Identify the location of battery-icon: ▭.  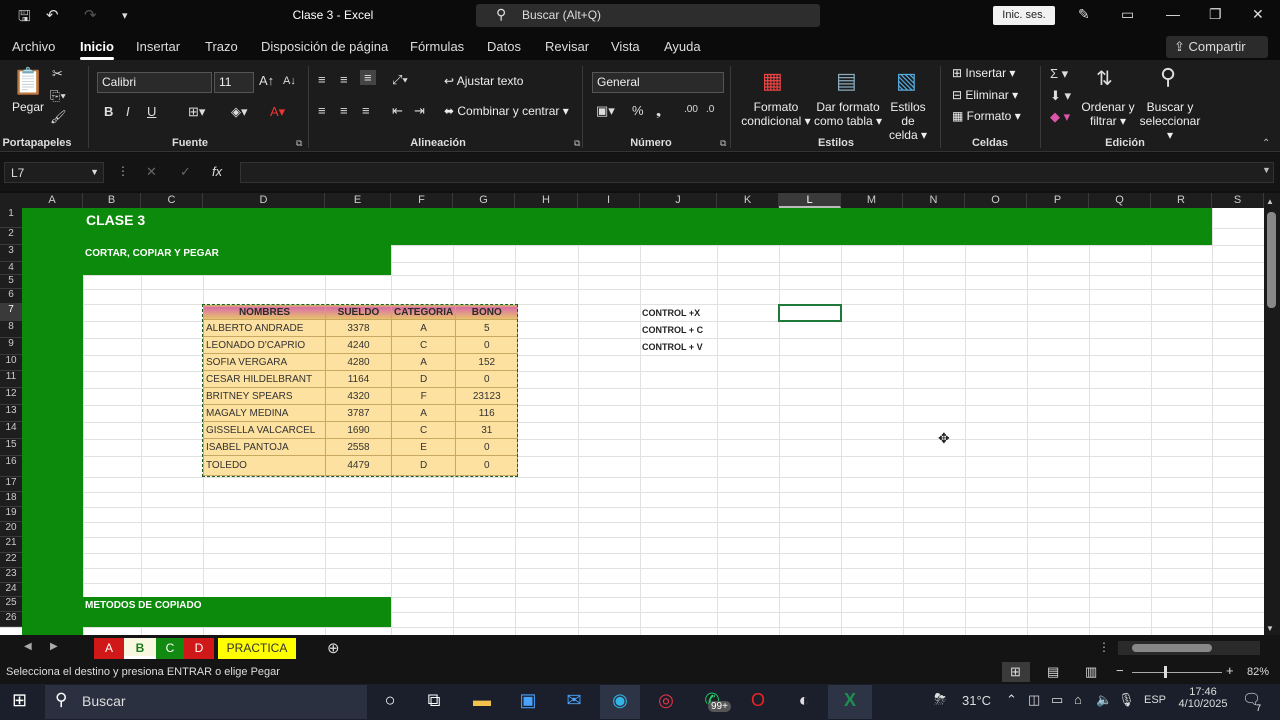
(1057, 700).